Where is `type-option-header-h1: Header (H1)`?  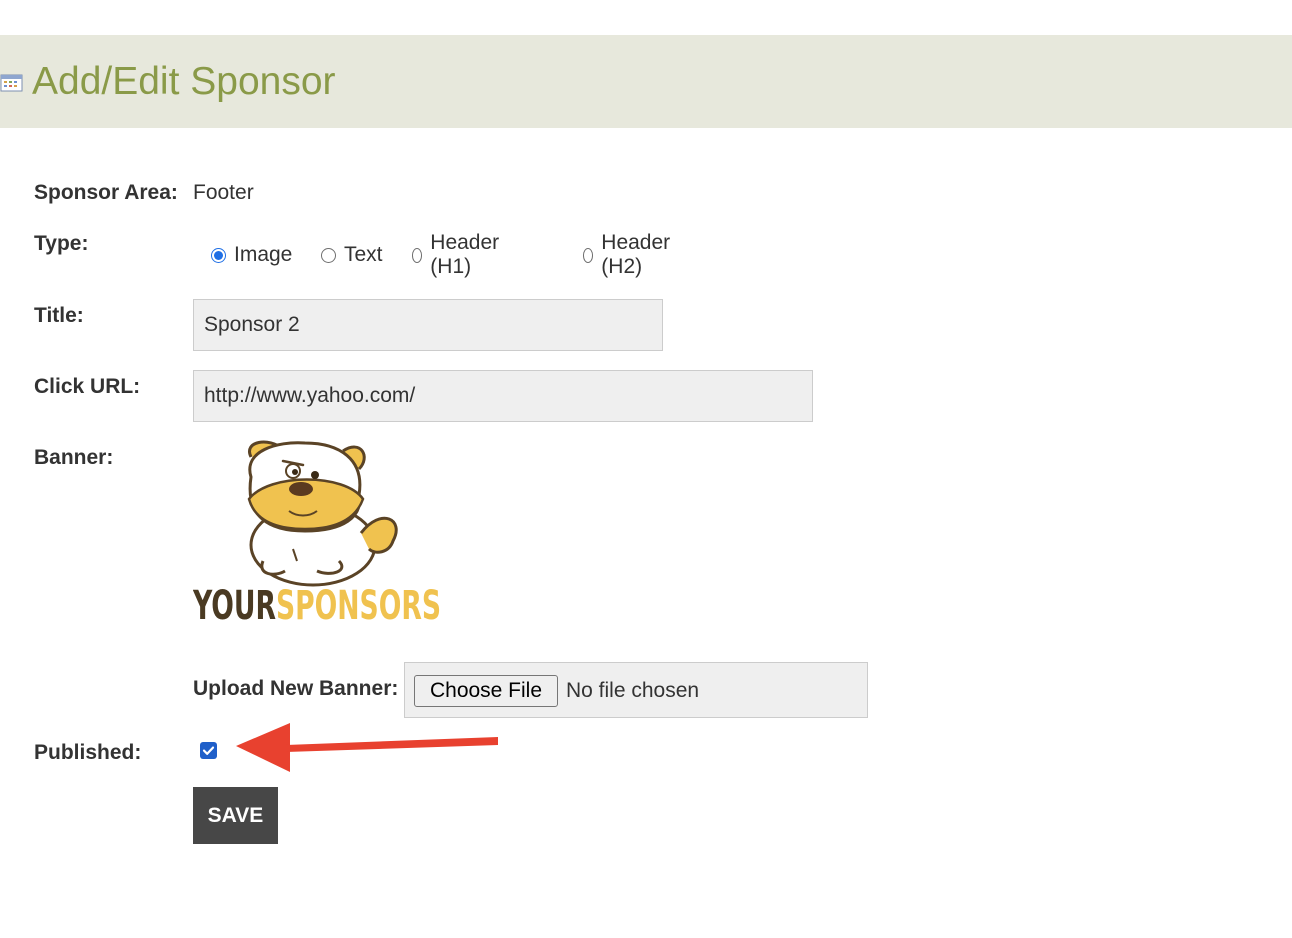
type-option-header-h1: Header (H1) is located at coordinates (458, 254).